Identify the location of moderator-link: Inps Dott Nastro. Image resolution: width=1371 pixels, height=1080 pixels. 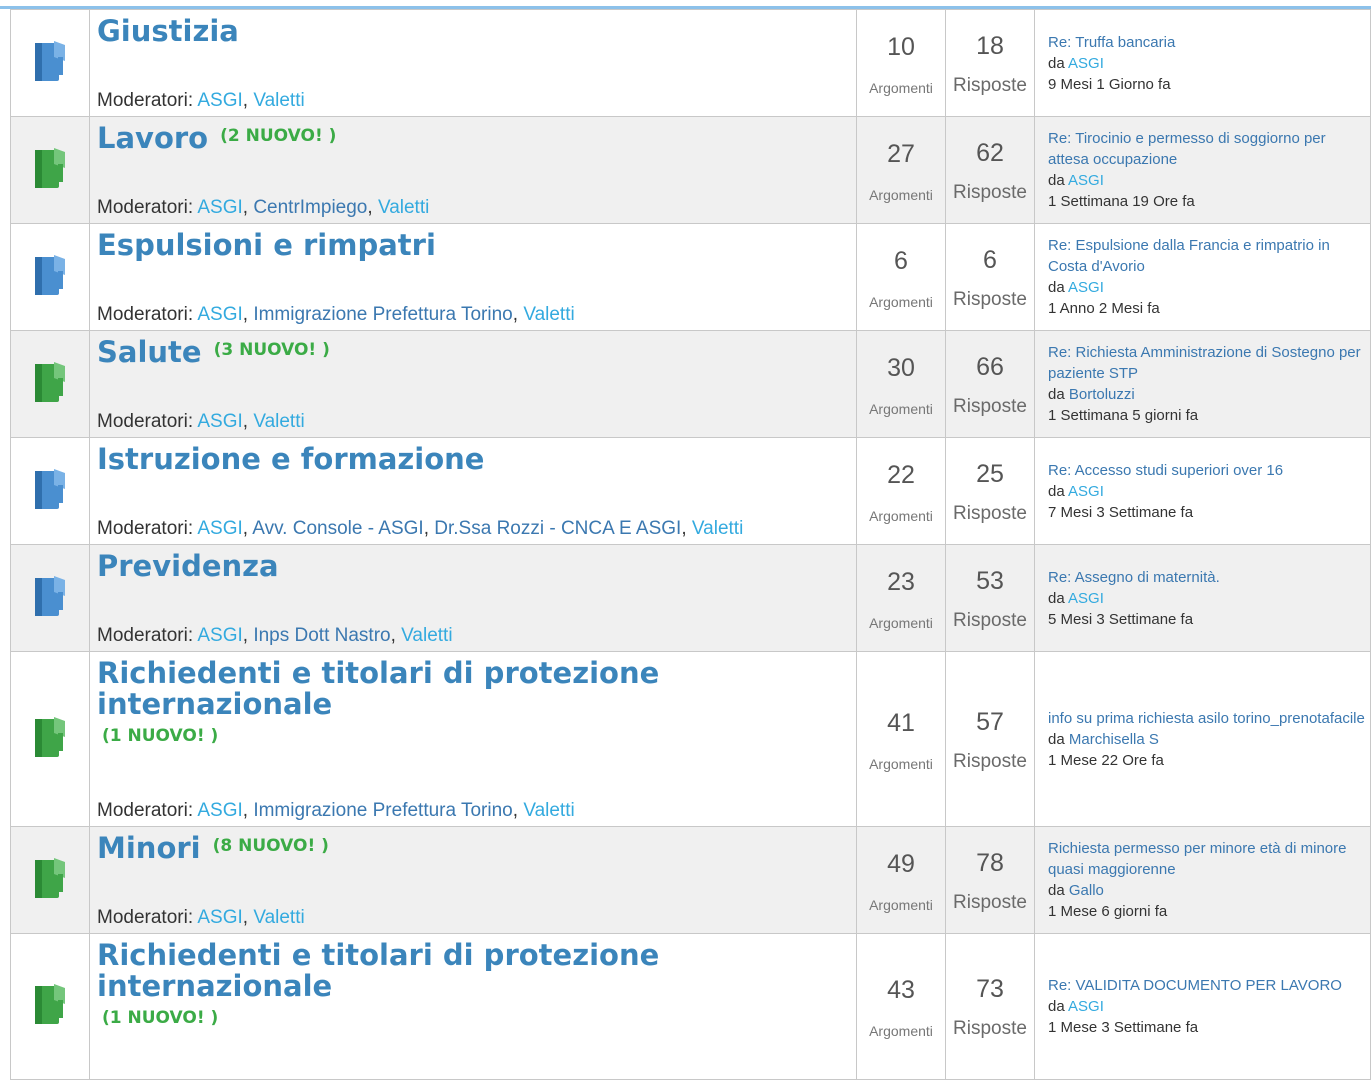
(321, 635).